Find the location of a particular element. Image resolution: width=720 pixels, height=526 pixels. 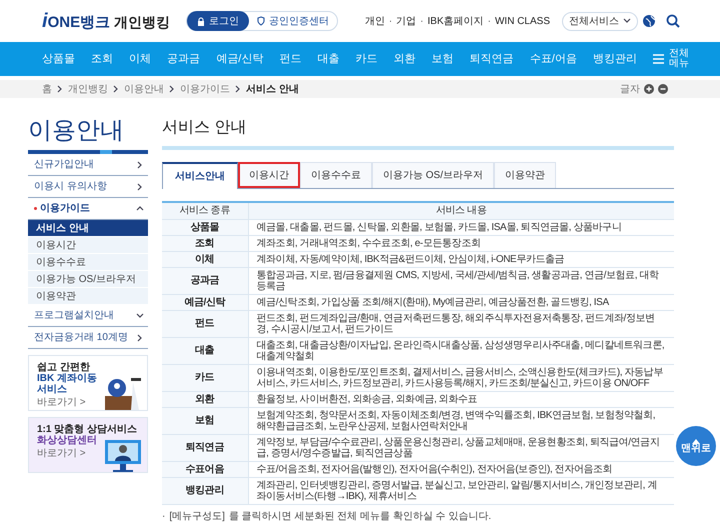

font-size-label: 글자 is located at coordinates (630, 89).